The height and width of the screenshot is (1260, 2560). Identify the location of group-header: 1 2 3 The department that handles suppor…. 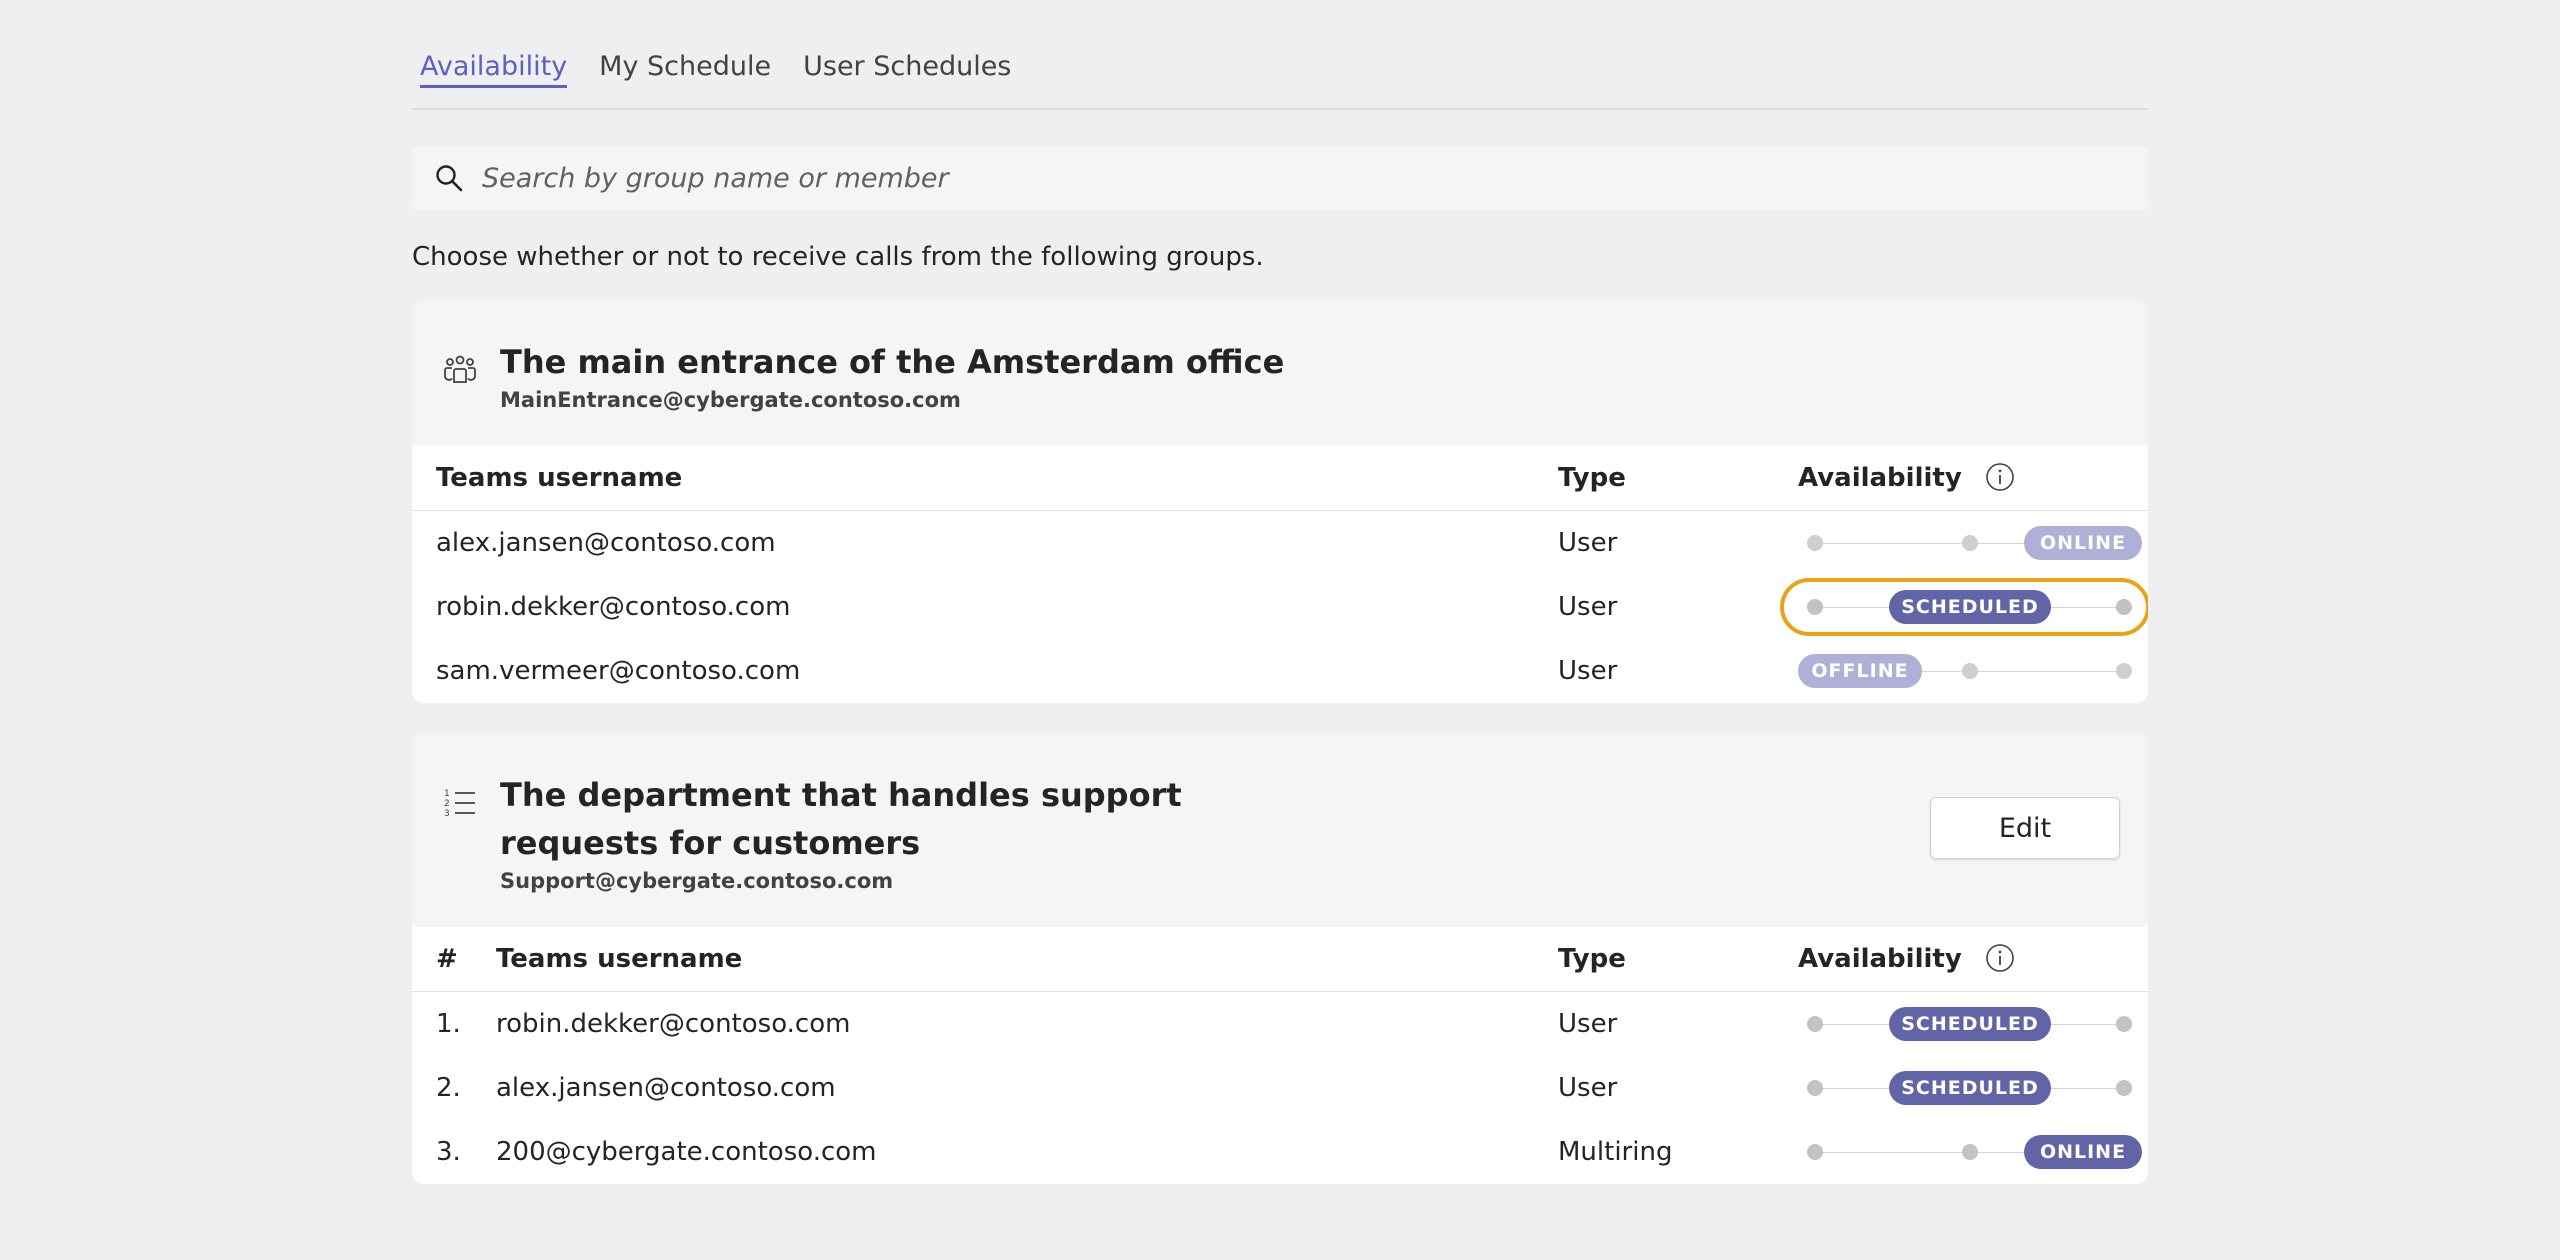
(1280, 830).